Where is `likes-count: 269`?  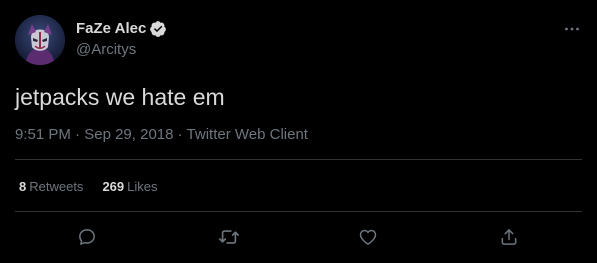
likes-count: 269 is located at coordinates (113, 186).